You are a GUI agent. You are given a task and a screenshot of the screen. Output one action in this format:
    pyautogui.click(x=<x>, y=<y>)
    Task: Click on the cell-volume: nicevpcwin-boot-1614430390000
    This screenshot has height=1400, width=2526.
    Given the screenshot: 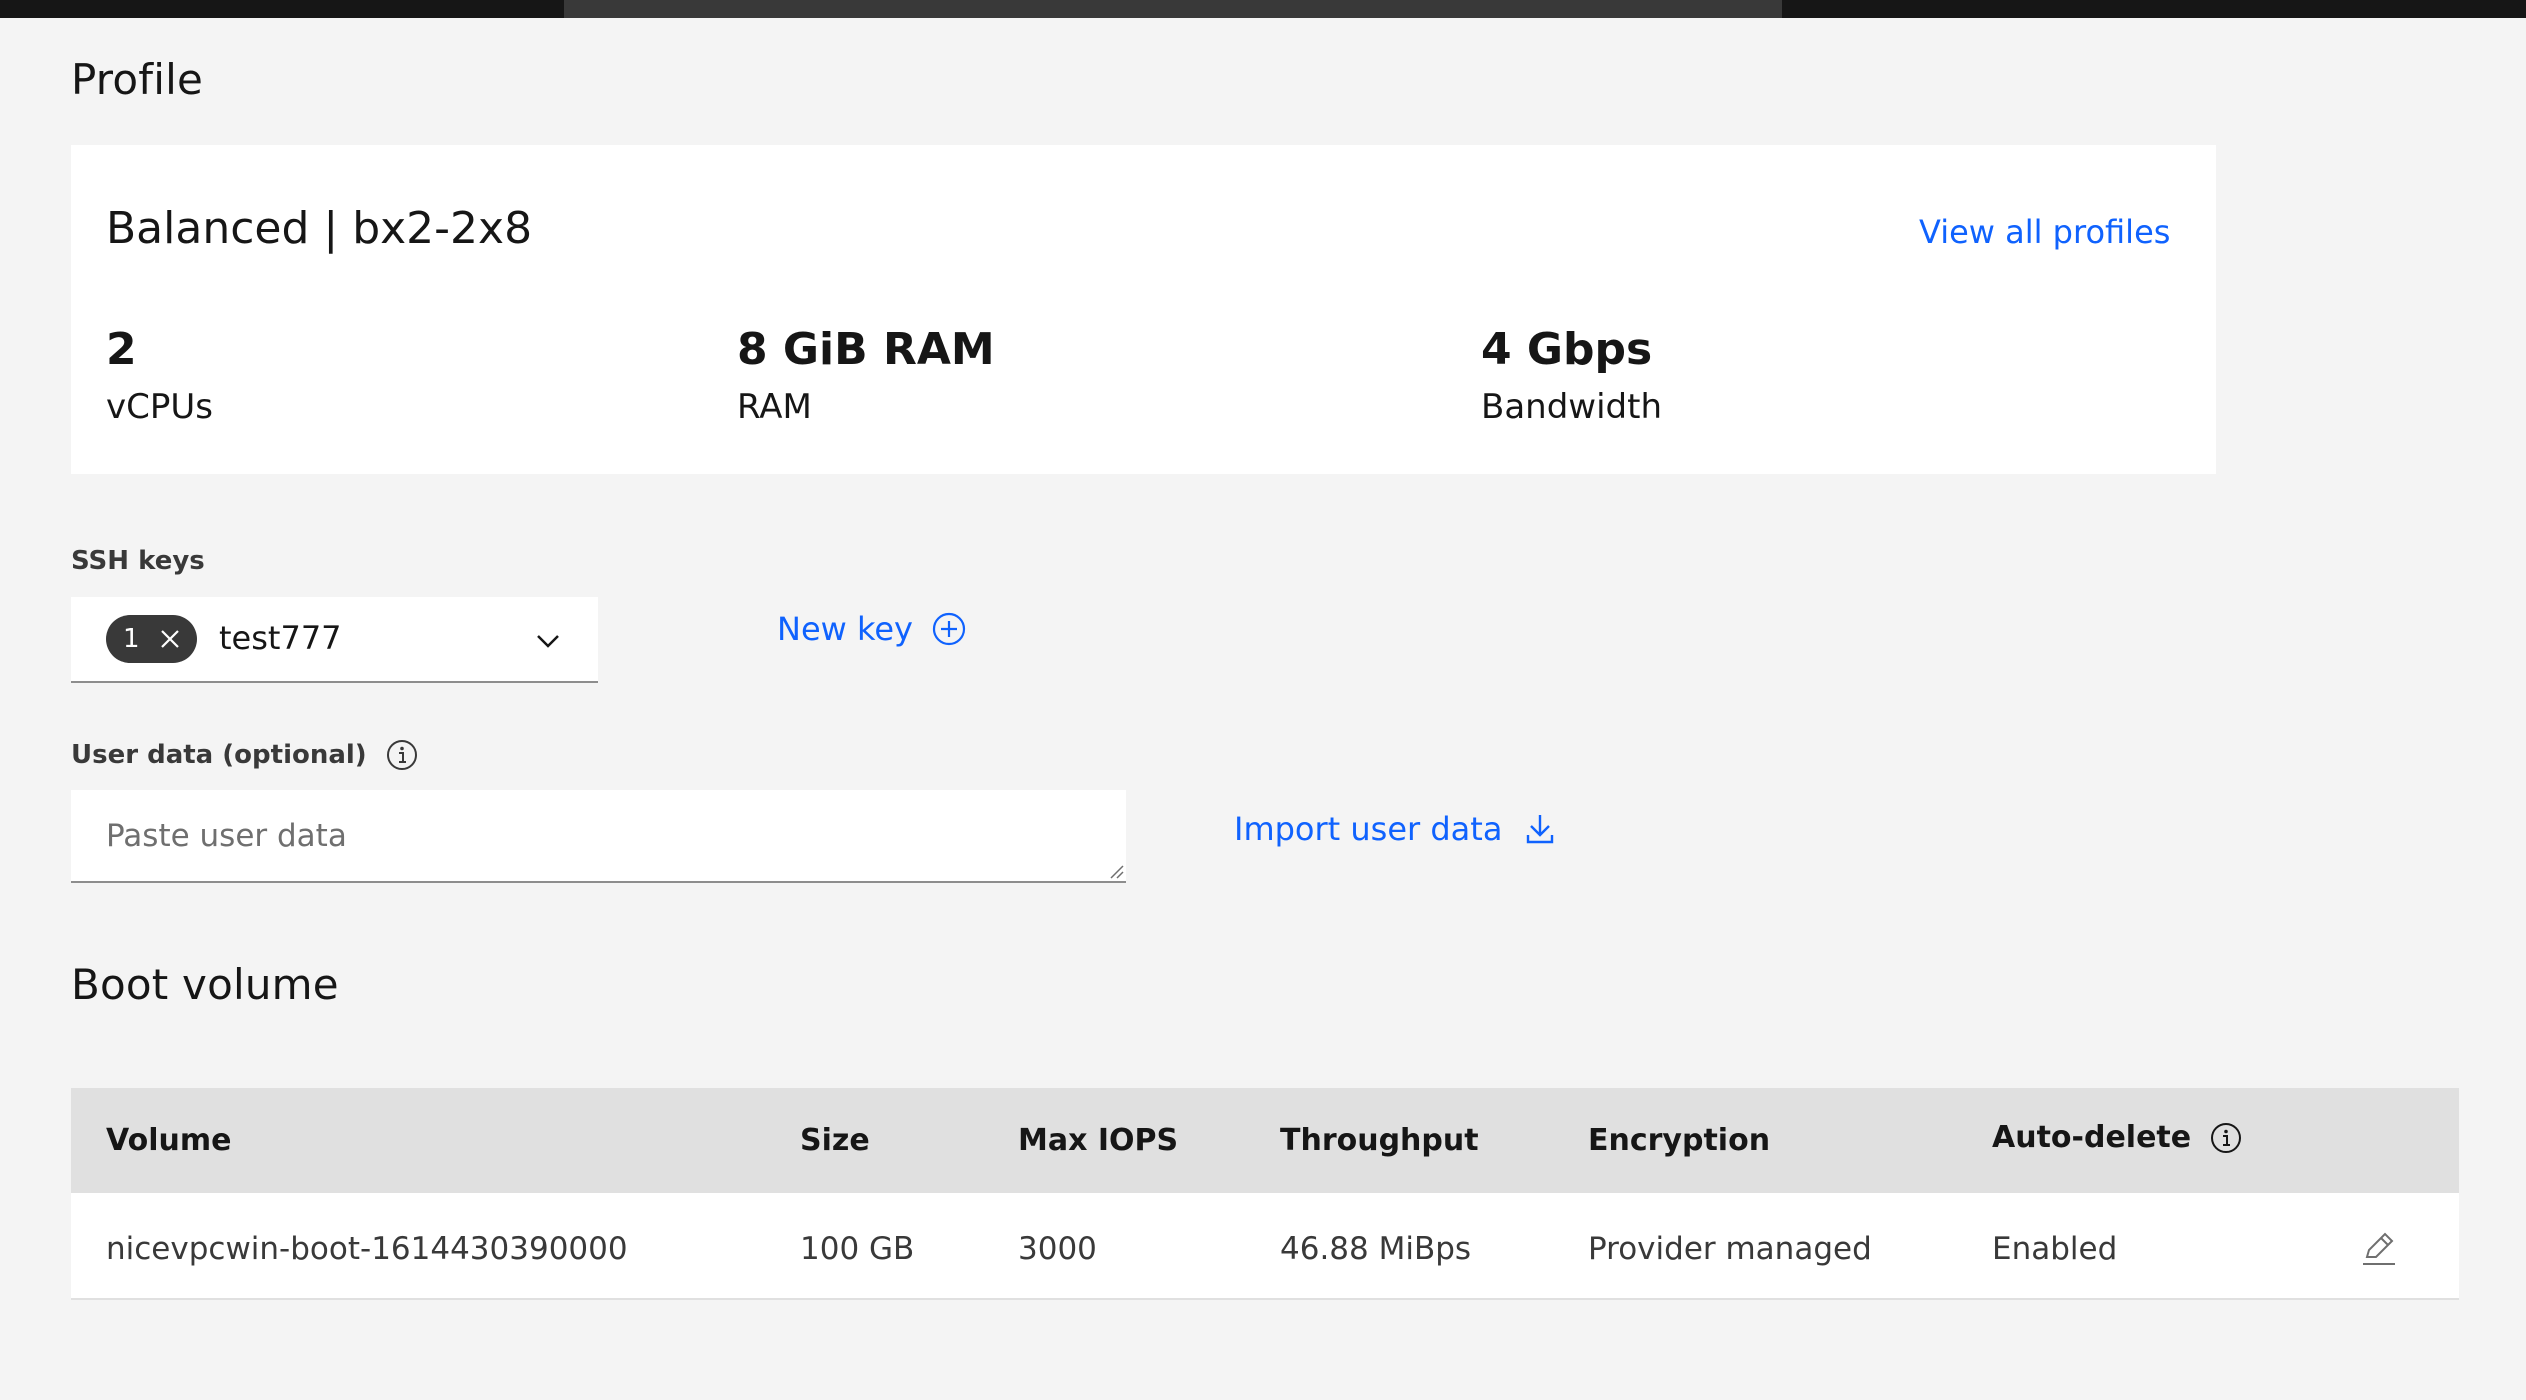 What is the action you would take?
    pyautogui.click(x=367, y=1249)
    